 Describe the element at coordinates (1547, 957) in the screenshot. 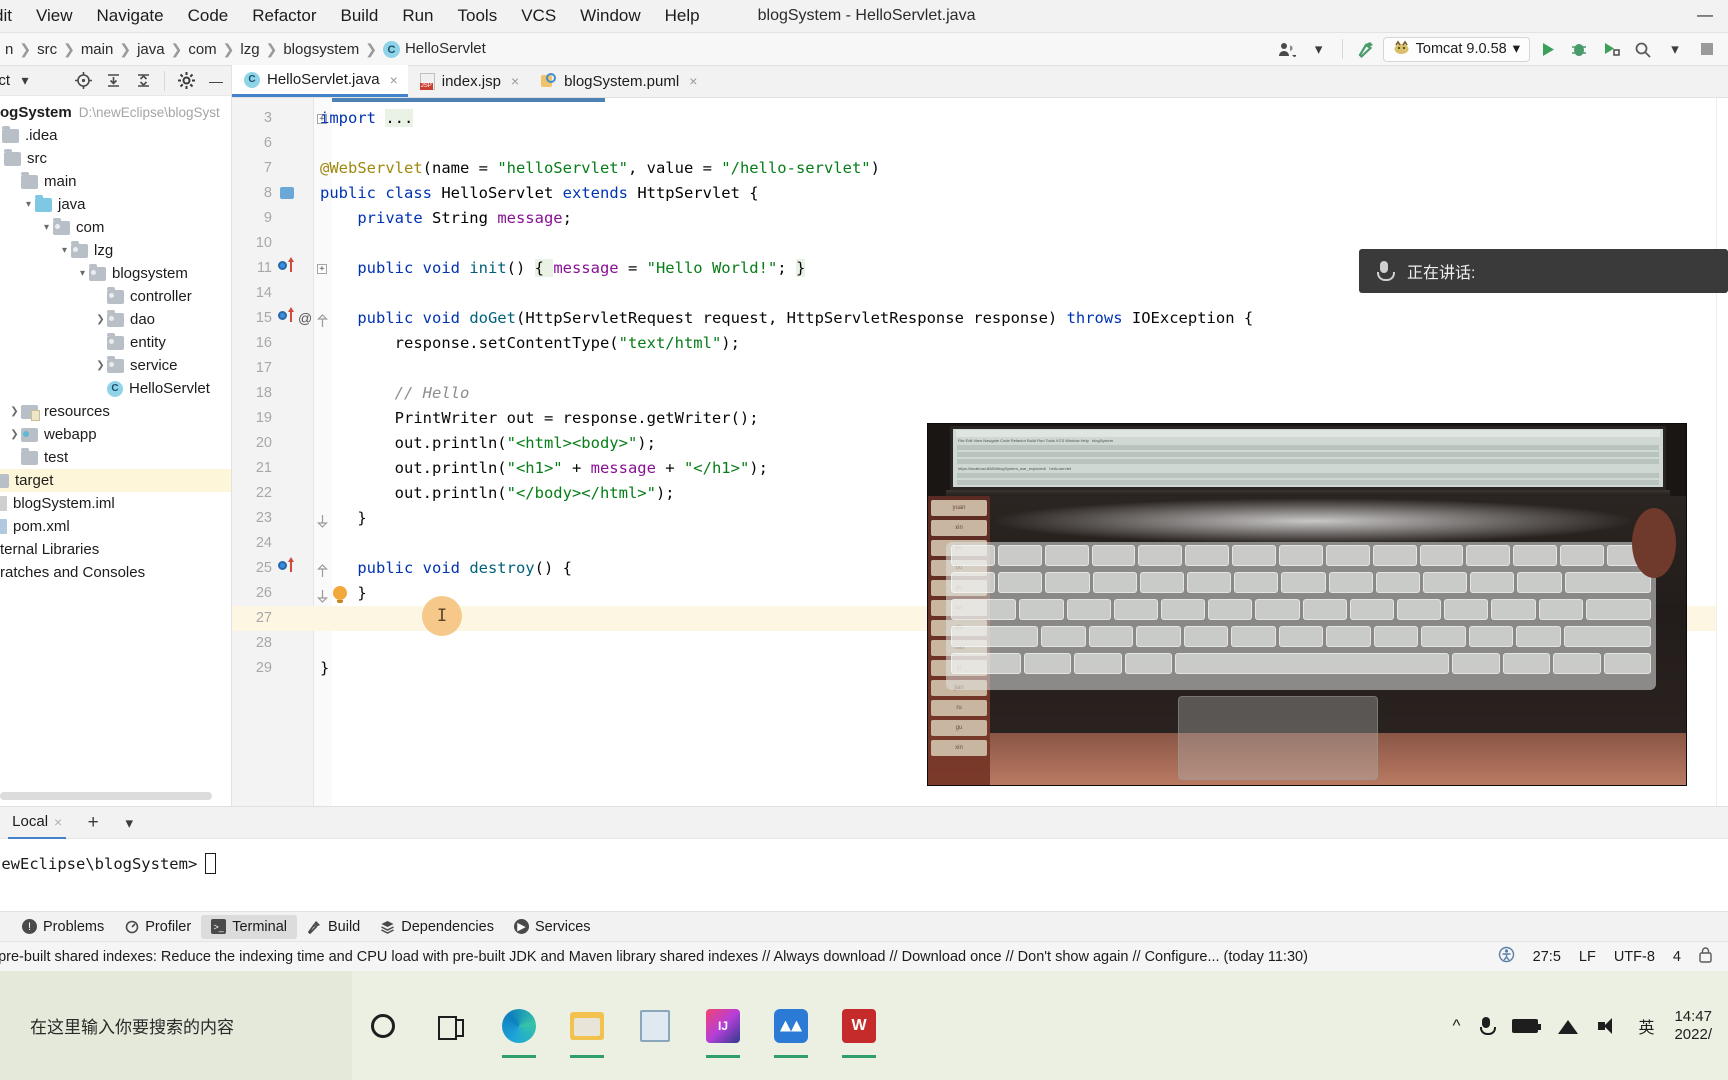

I see `caret-position: 27:5` at that location.